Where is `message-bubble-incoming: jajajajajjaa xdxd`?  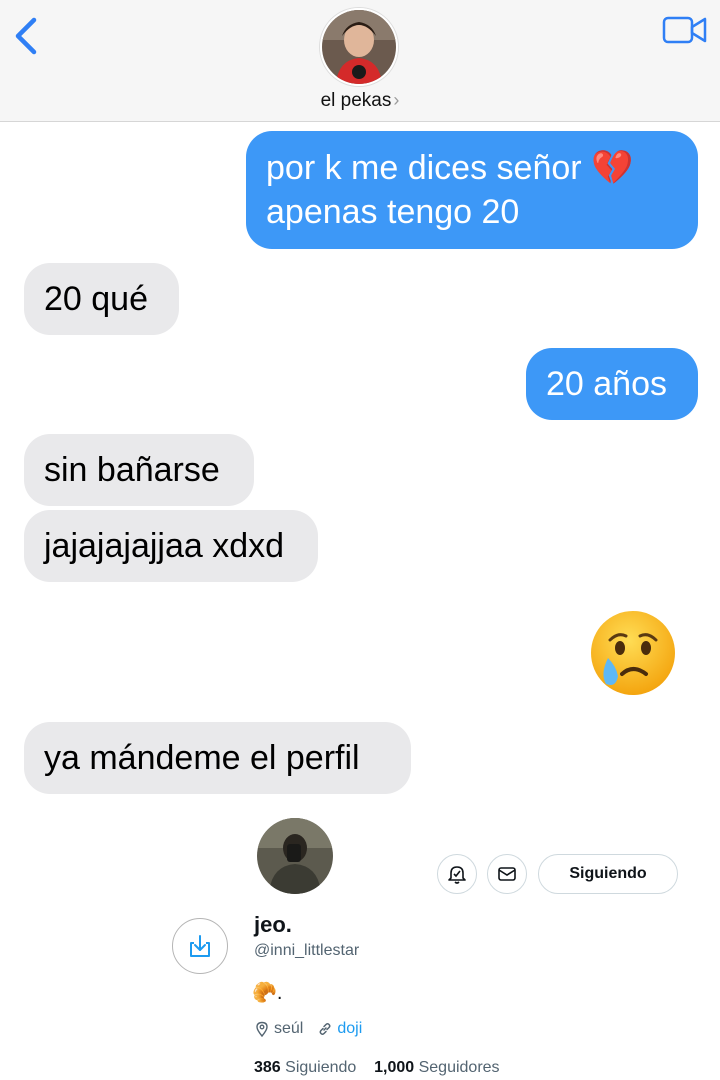 message-bubble-incoming: jajajajajjaa xdxd is located at coordinates (171, 546).